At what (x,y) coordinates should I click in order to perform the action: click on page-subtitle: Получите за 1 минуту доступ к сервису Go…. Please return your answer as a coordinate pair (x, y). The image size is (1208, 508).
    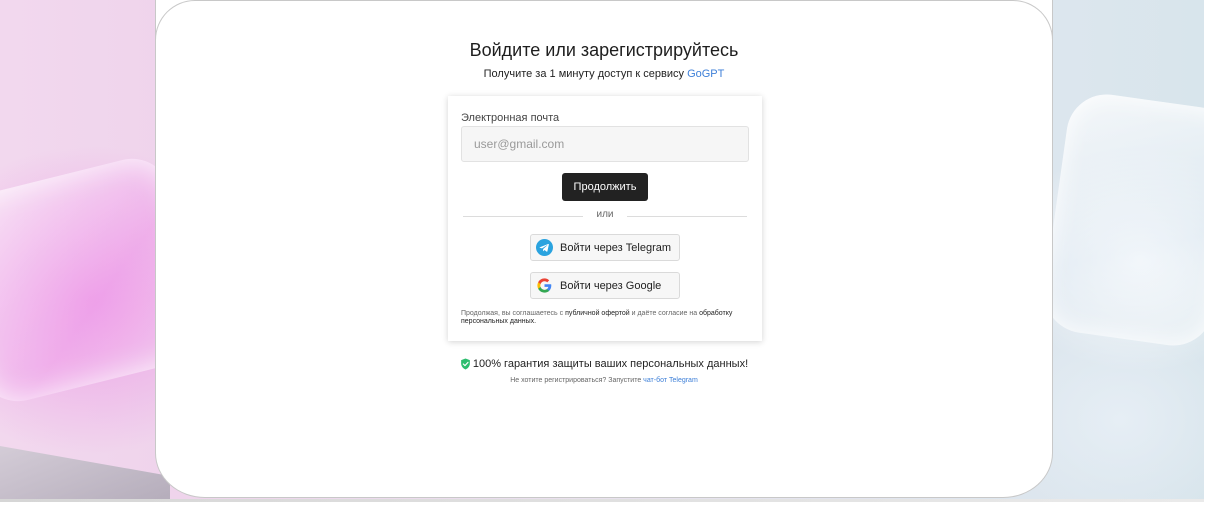
    Looking at the image, I should click on (604, 74).